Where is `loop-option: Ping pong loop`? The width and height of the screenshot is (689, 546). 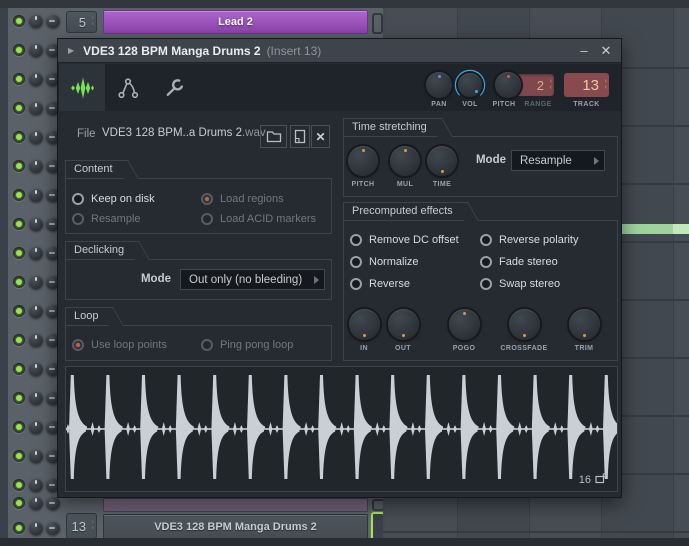
loop-option: Ping pong loop is located at coordinates (263, 345).